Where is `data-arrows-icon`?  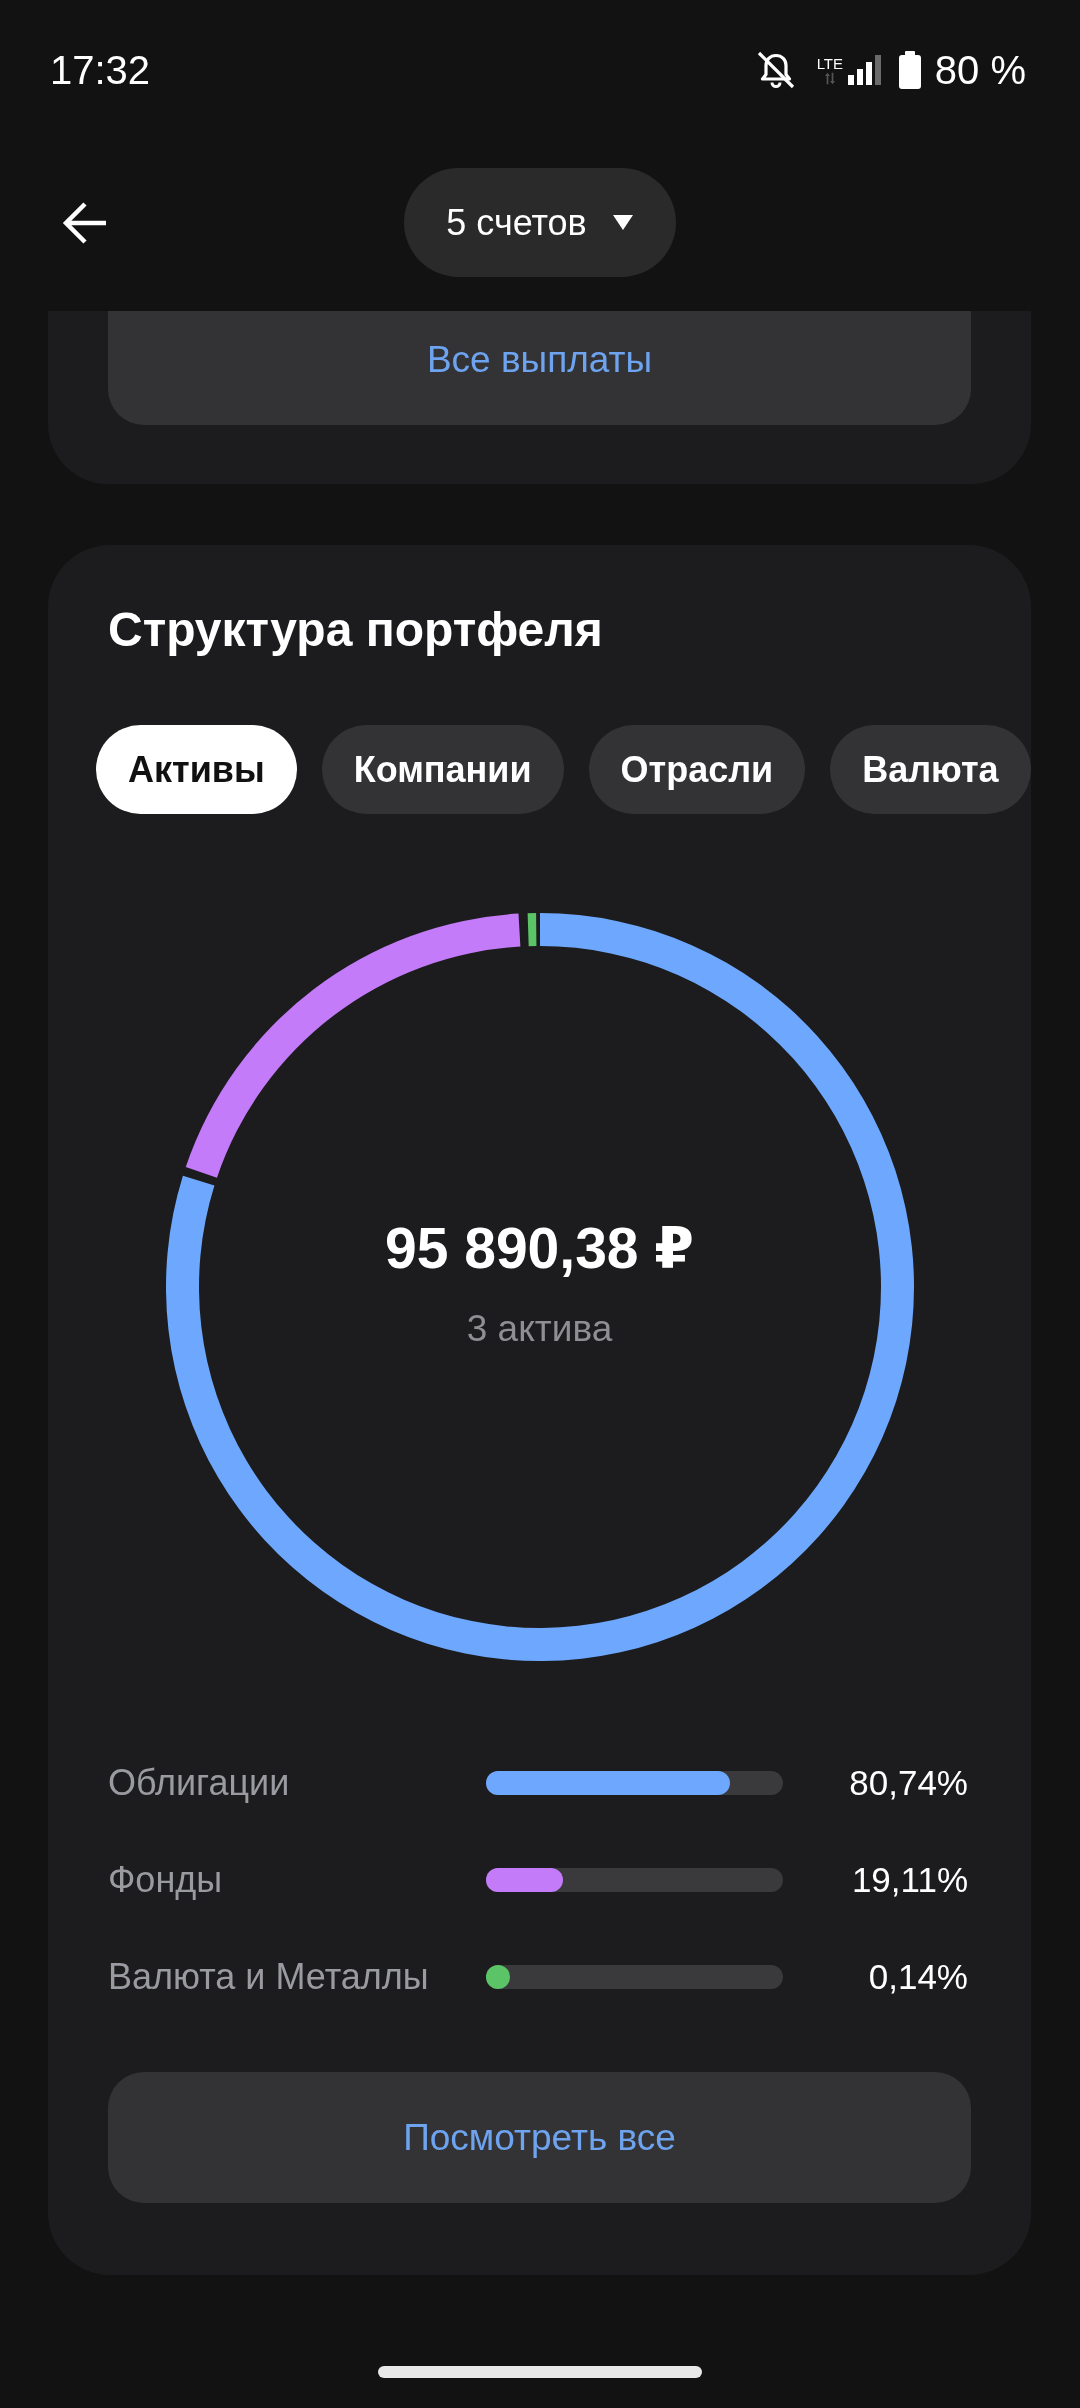 data-arrows-icon is located at coordinates (829, 78).